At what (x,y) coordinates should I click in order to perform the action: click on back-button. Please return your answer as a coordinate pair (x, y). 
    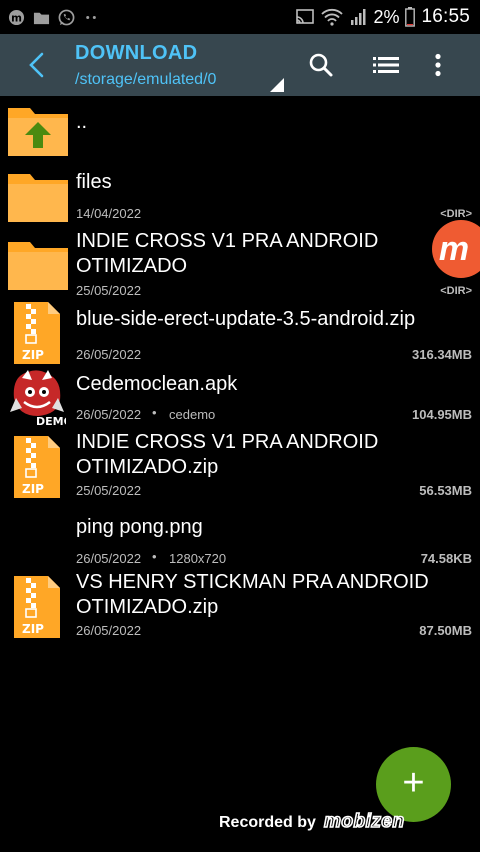
    Looking at the image, I should click on (37, 65).